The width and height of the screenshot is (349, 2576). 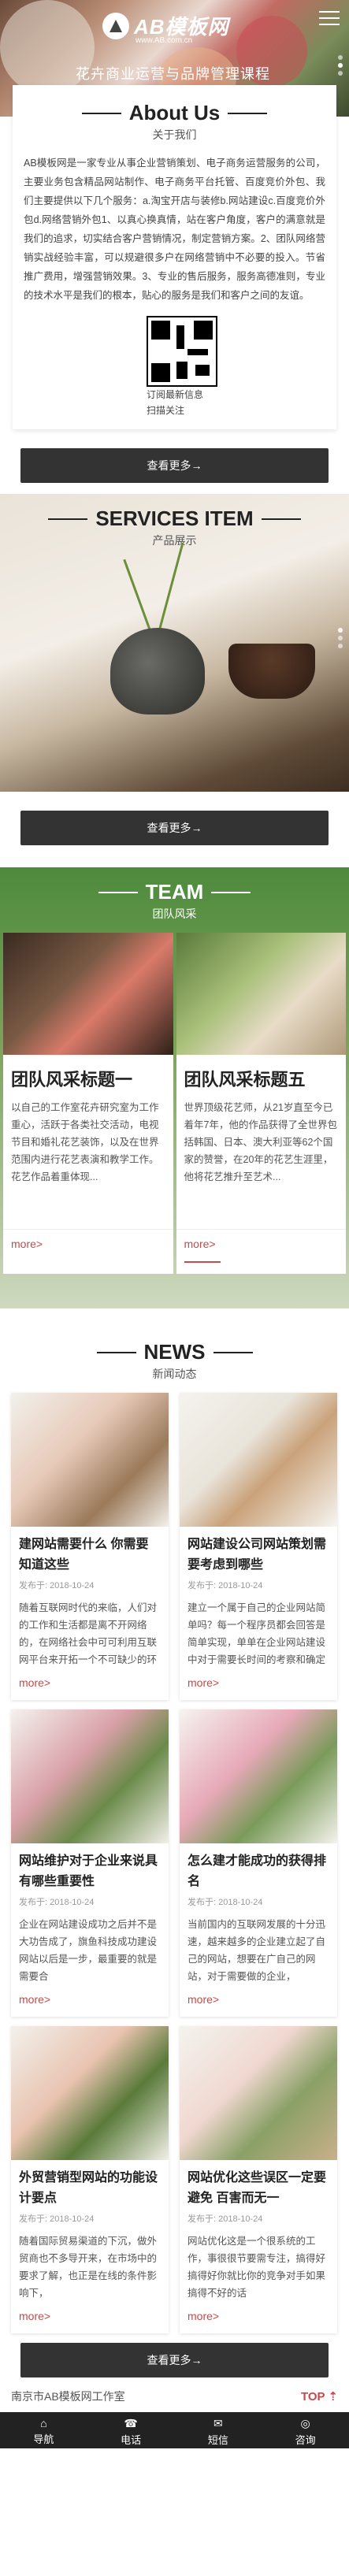 I want to click on about-more-button: 查看更多→, so click(x=174, y=465).